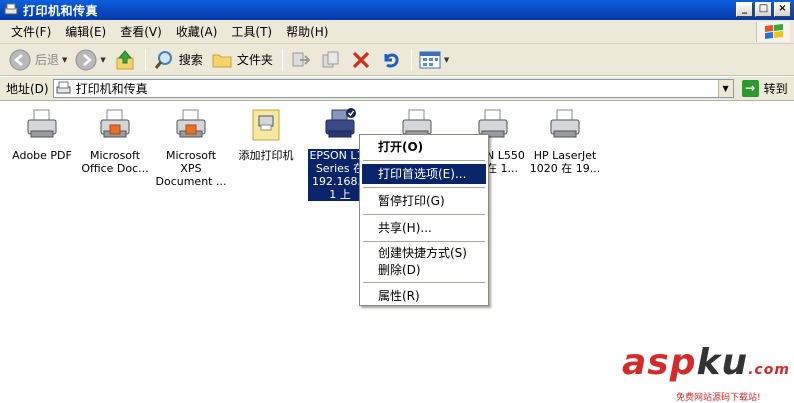 The height and width of the screenshot is (403, 794). I want to click on forward-button: ▼, so click(90, 60).